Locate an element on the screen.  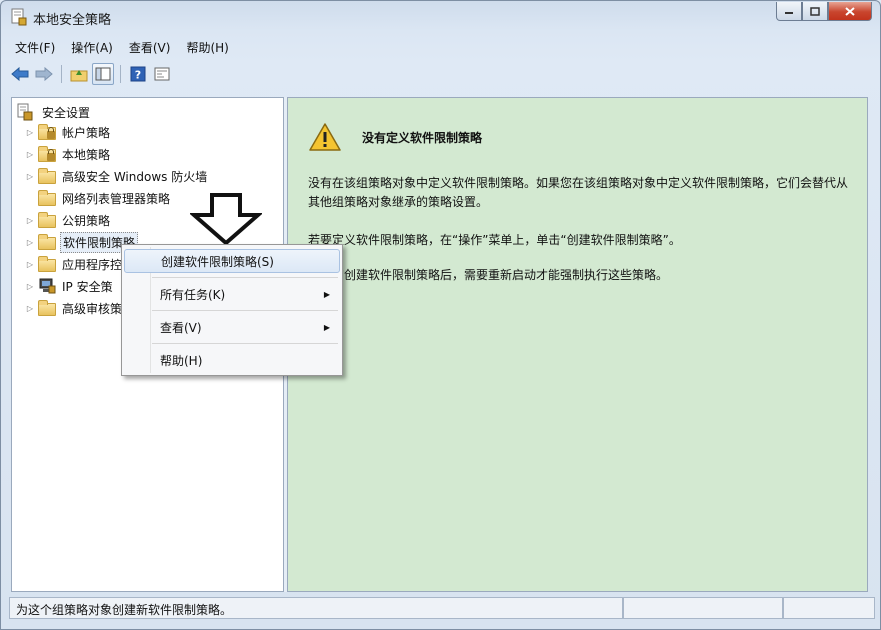
menu-view: 查看(V) is located at coordinates (150, 47).